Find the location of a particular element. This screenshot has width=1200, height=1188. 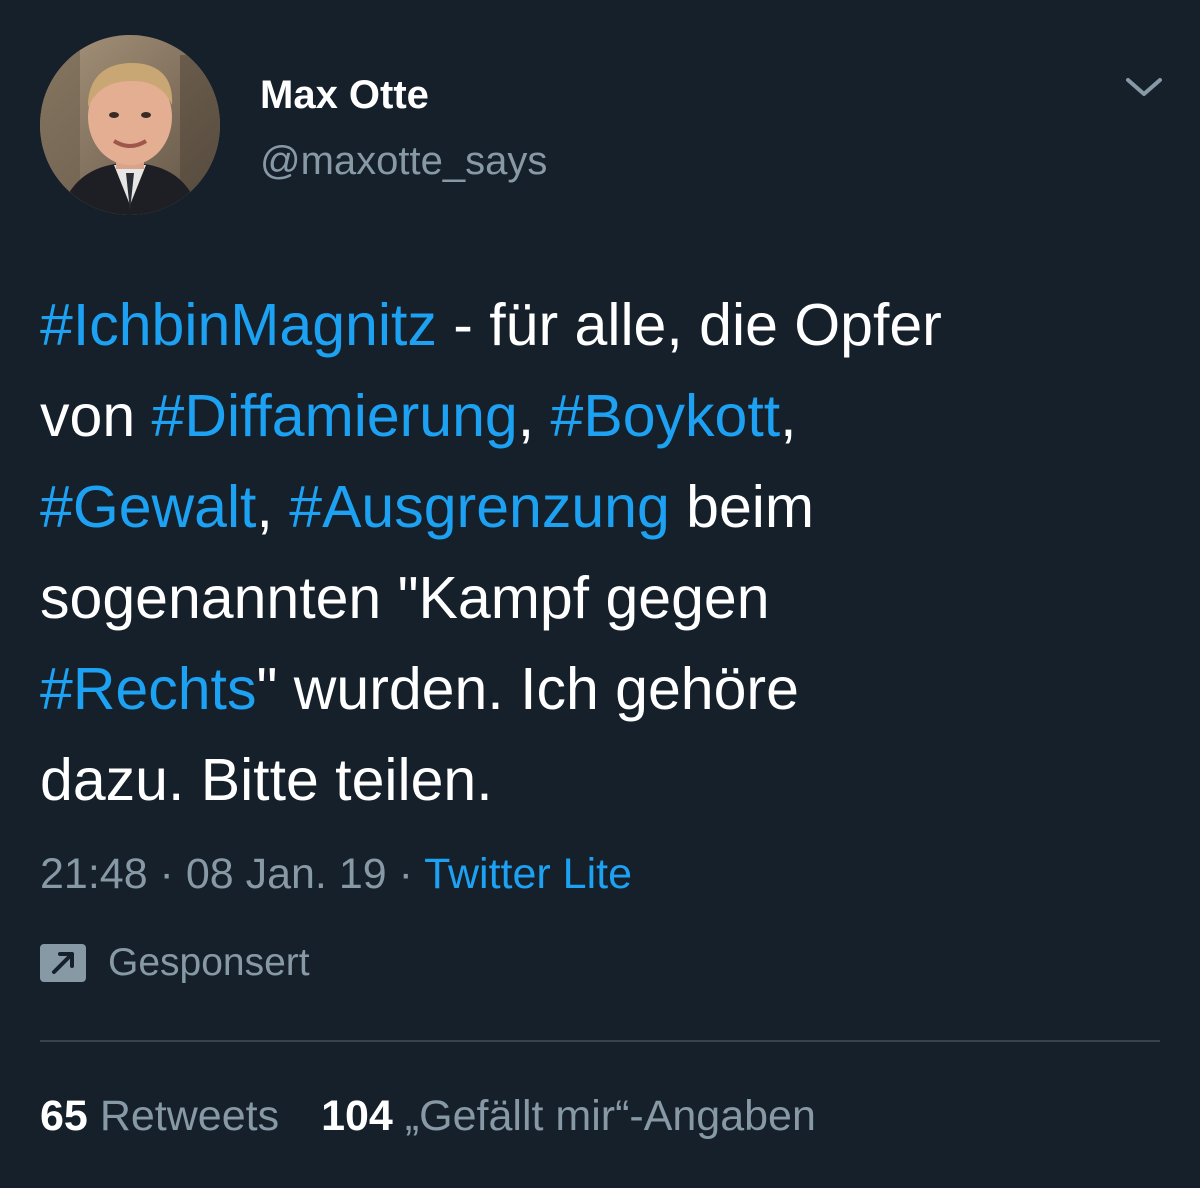

tweet-source-link: Twitter Lite is located at coordinates (528, 874).